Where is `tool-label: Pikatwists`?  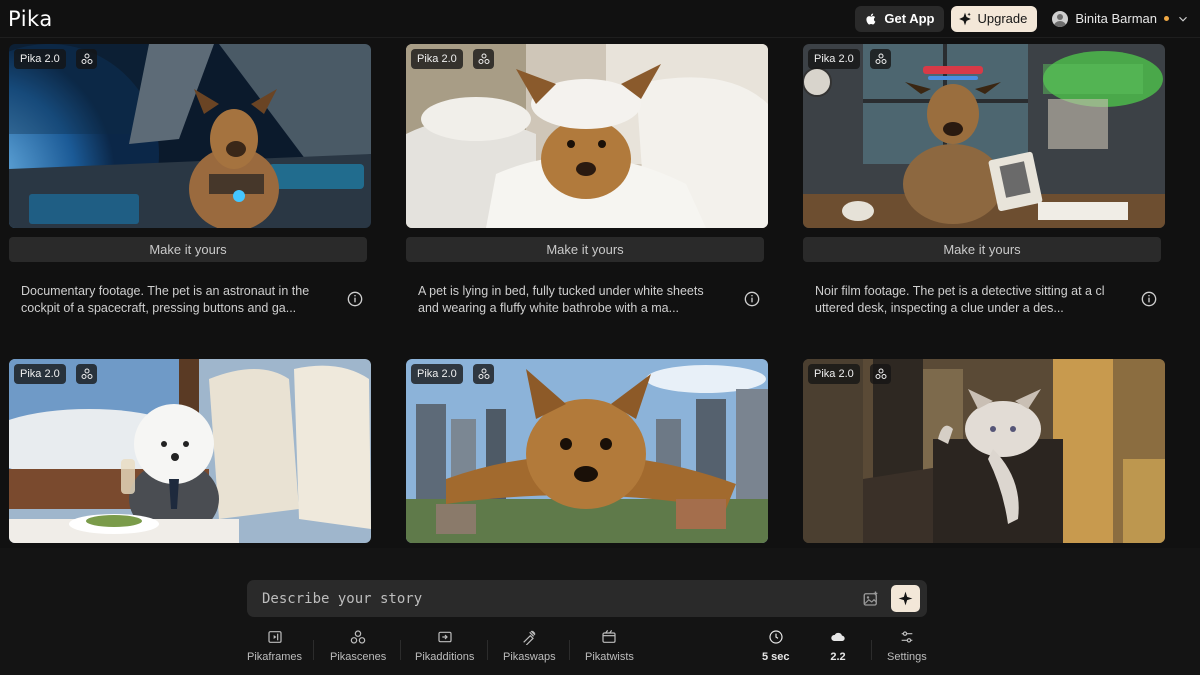 tool-label: Pikatwists is located at coordinates (609, 657).